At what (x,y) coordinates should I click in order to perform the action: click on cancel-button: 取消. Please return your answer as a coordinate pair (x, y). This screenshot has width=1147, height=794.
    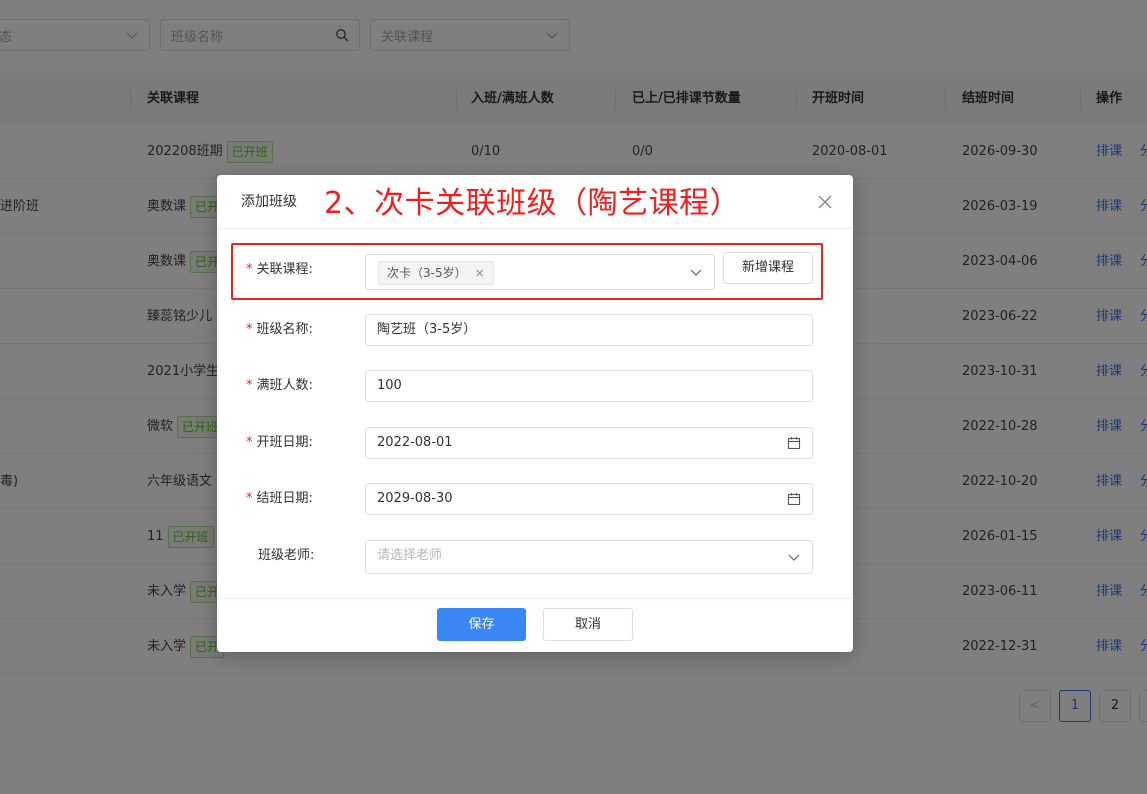
    Looking at the image, I should click on (588, 624).